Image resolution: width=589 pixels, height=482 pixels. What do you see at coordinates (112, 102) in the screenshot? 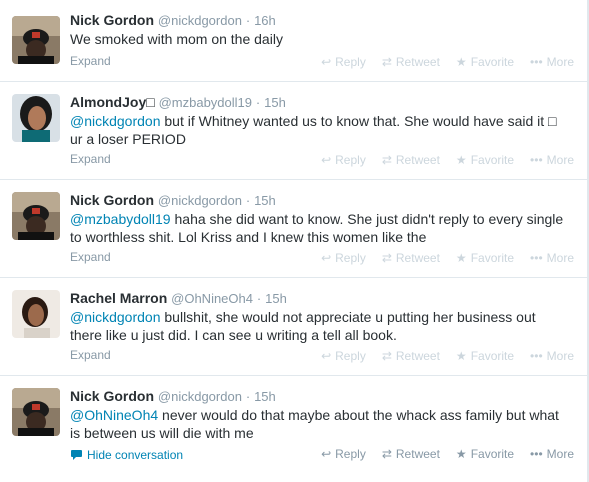
I see `fullname: AlmondJoy□` at bounding box center [112, 102].